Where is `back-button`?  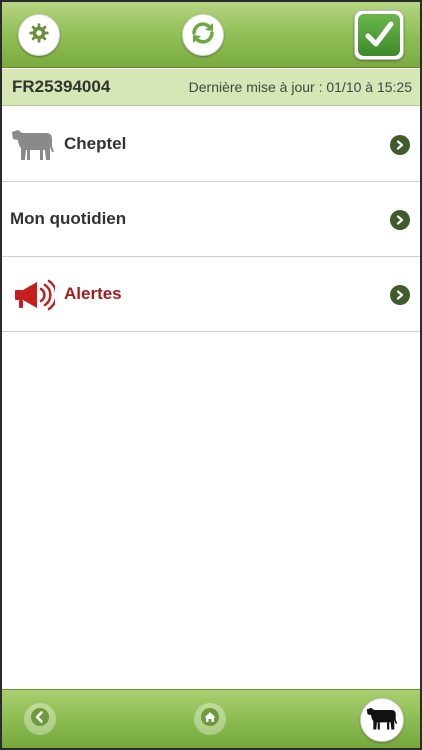
back-button is located at coordinates (40, 719).